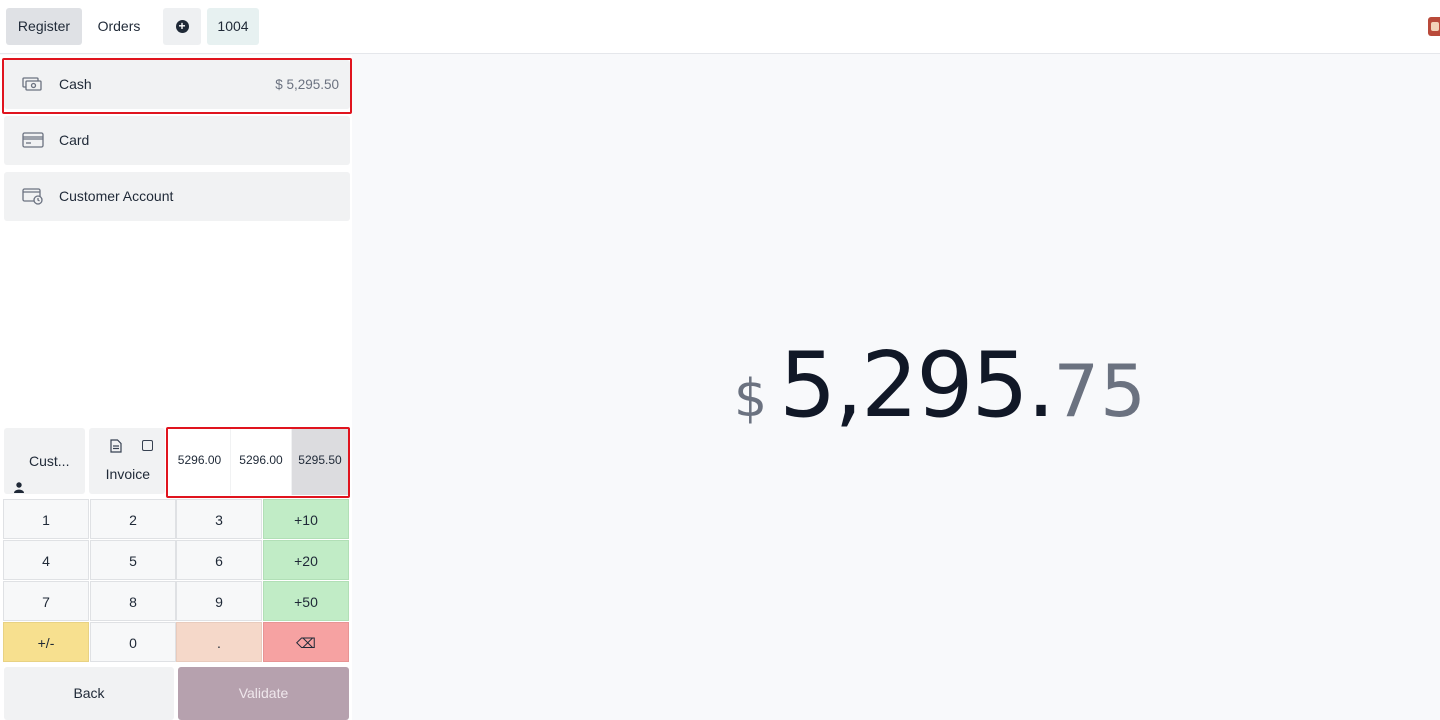 The height and width of the screenshot is (720, 1440). Describe the element at coordinates (33, 196) in the screenshot. I see `wallet-icon` at that location.